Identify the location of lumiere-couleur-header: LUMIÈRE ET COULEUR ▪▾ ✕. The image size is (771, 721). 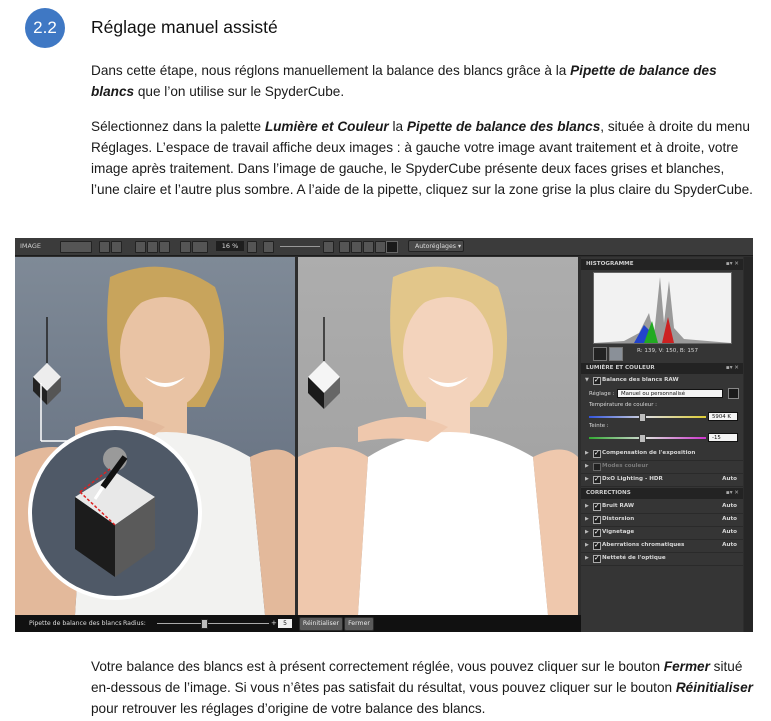
(662, 368).